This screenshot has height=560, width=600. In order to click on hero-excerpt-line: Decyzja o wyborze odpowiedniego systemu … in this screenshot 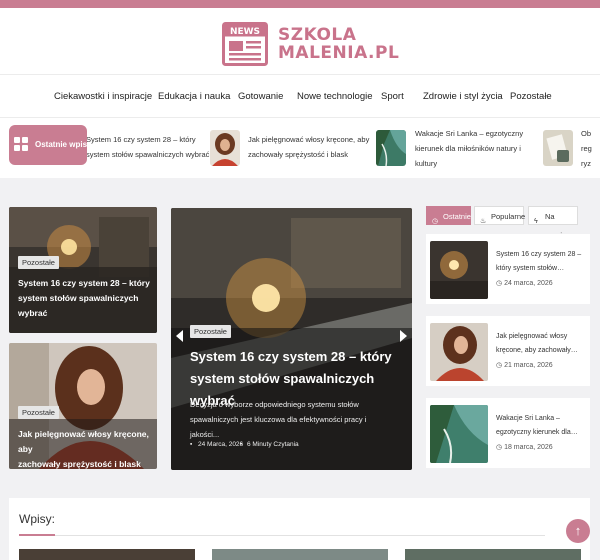, I will do `click(274, 404)`.